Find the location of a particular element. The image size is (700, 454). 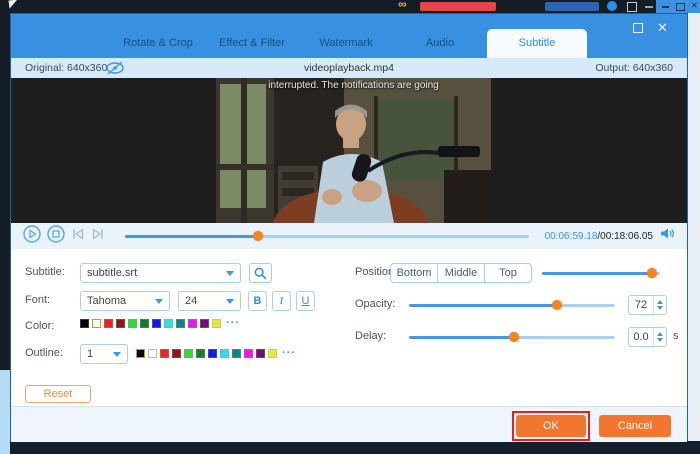

delay-spinner: 0.0 is located at coordinates (647, 337).